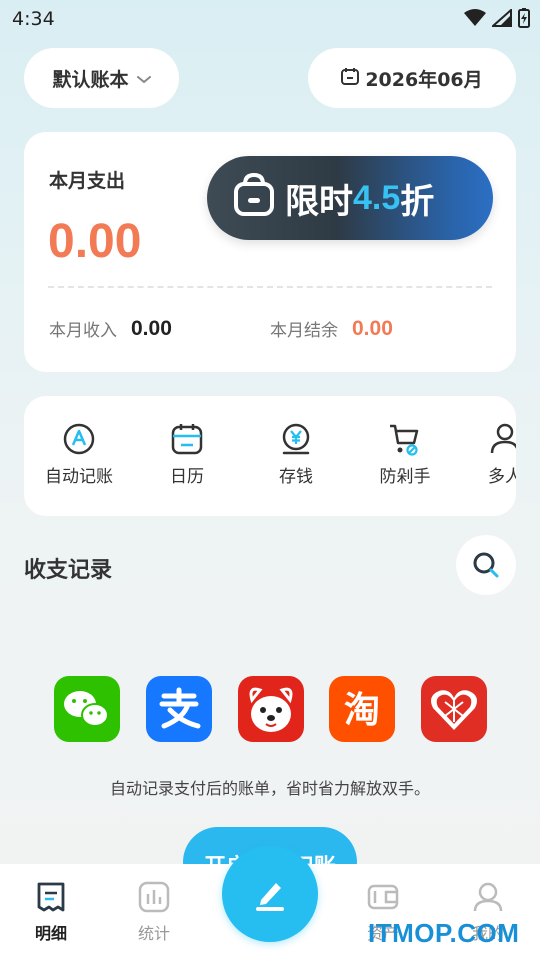 This screenshot has height=960, width=540. I want to click on auto-record-tagline: 自动记录支付后的账单，省时省力解放双手。, so click(269, 788).